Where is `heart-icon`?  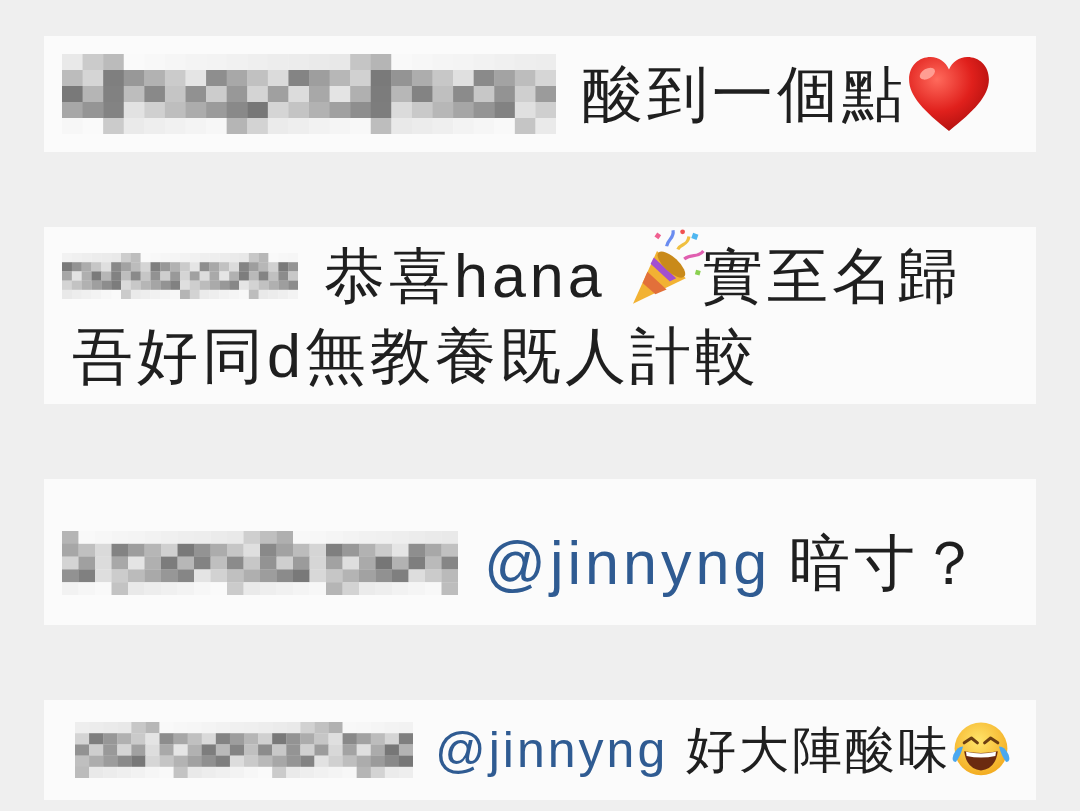
heart-icon is located at coordinates (949, 94).